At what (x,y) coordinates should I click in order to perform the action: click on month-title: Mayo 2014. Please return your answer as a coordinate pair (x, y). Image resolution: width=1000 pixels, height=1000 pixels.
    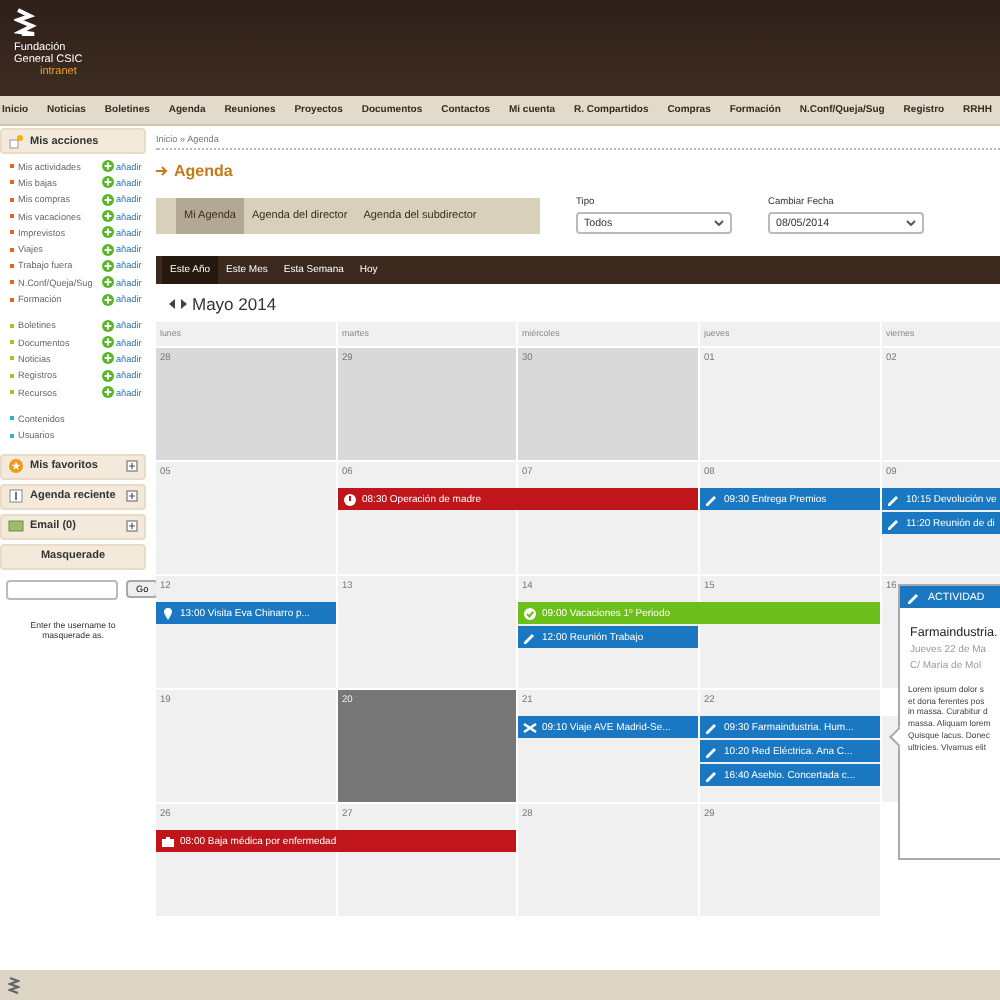
    Looking at the image, I should click on (234, 303).